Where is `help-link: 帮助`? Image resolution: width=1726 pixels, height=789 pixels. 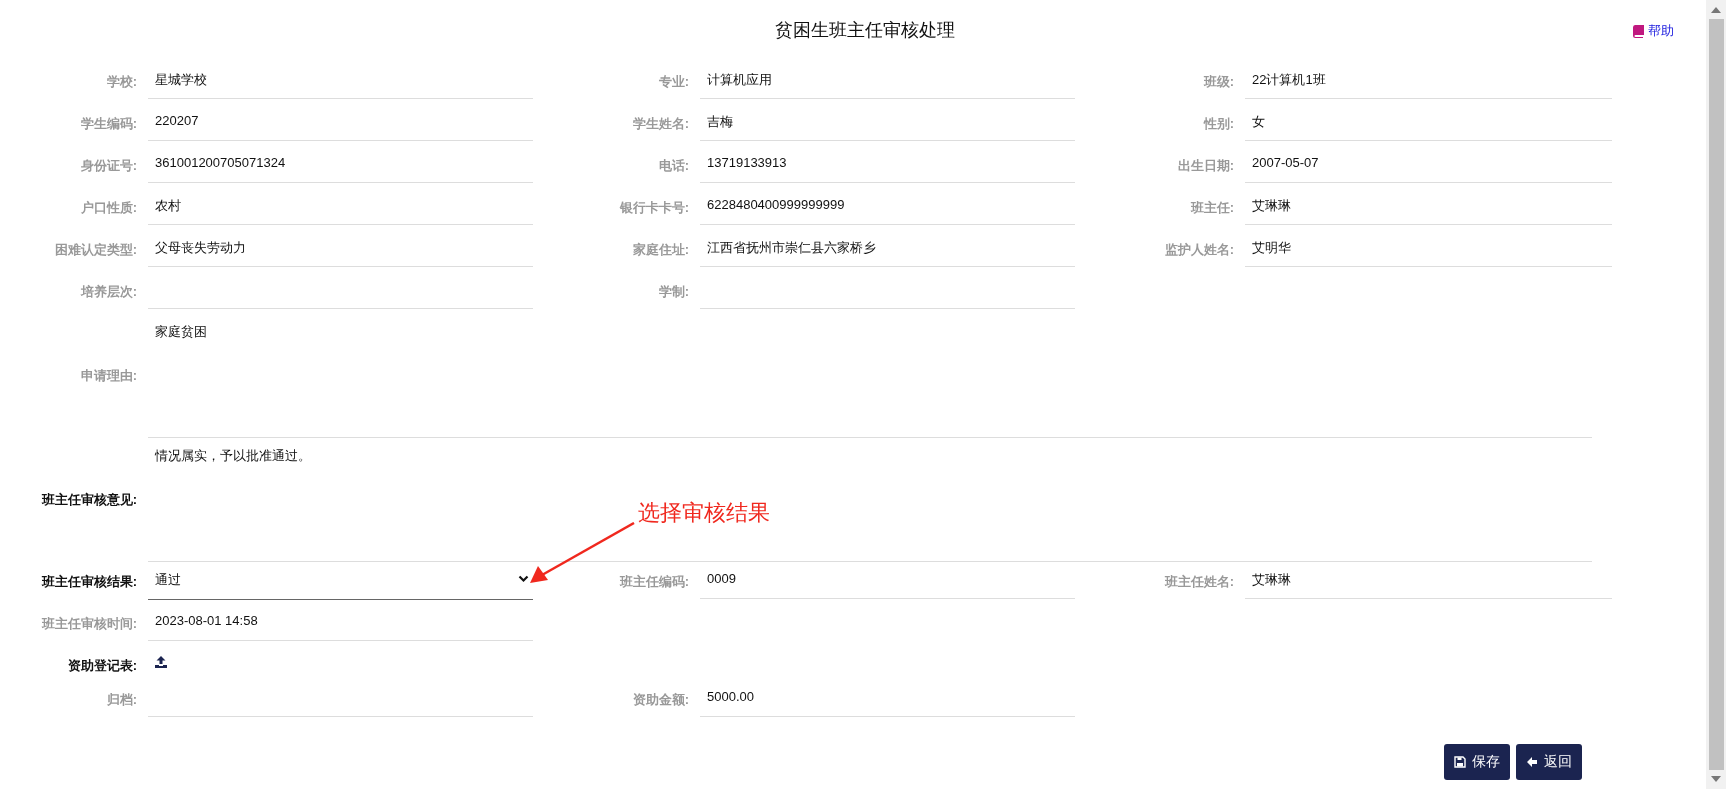 help-link: 帮助 is located at coordinates (1653, 31).